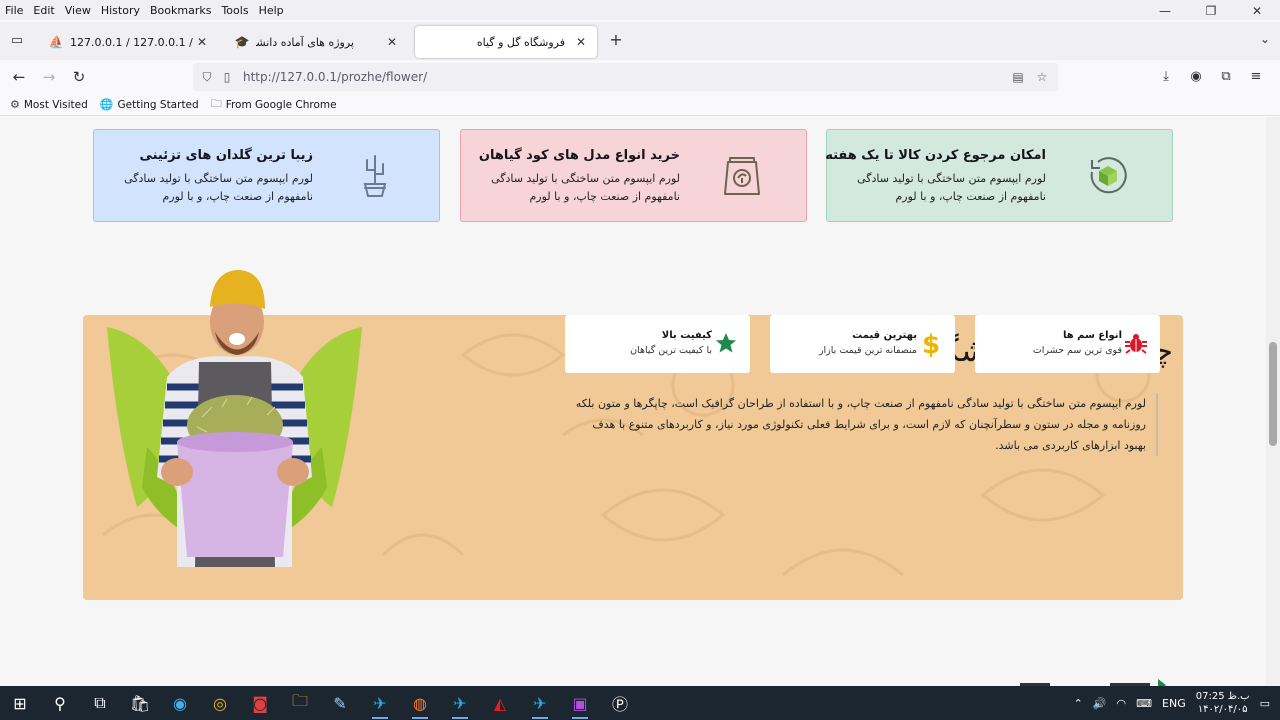 This screenshot has width=1280, height=720. What do you see at coordinates (620, 703) in the screenshot?
I see `pichon-icon: Ⓟ` at bounding box center [620, 703].